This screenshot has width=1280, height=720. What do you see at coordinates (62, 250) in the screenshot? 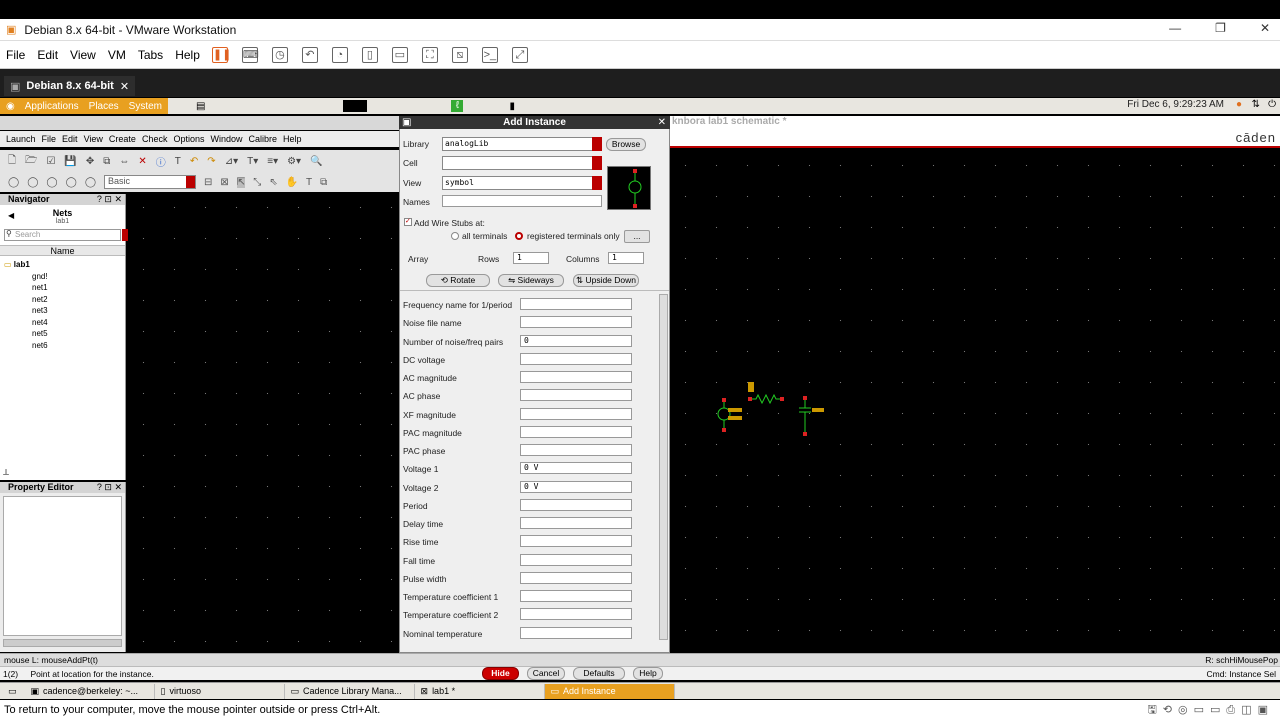
I see `navigator-column-name: Name` at bounding box center [62, 250].